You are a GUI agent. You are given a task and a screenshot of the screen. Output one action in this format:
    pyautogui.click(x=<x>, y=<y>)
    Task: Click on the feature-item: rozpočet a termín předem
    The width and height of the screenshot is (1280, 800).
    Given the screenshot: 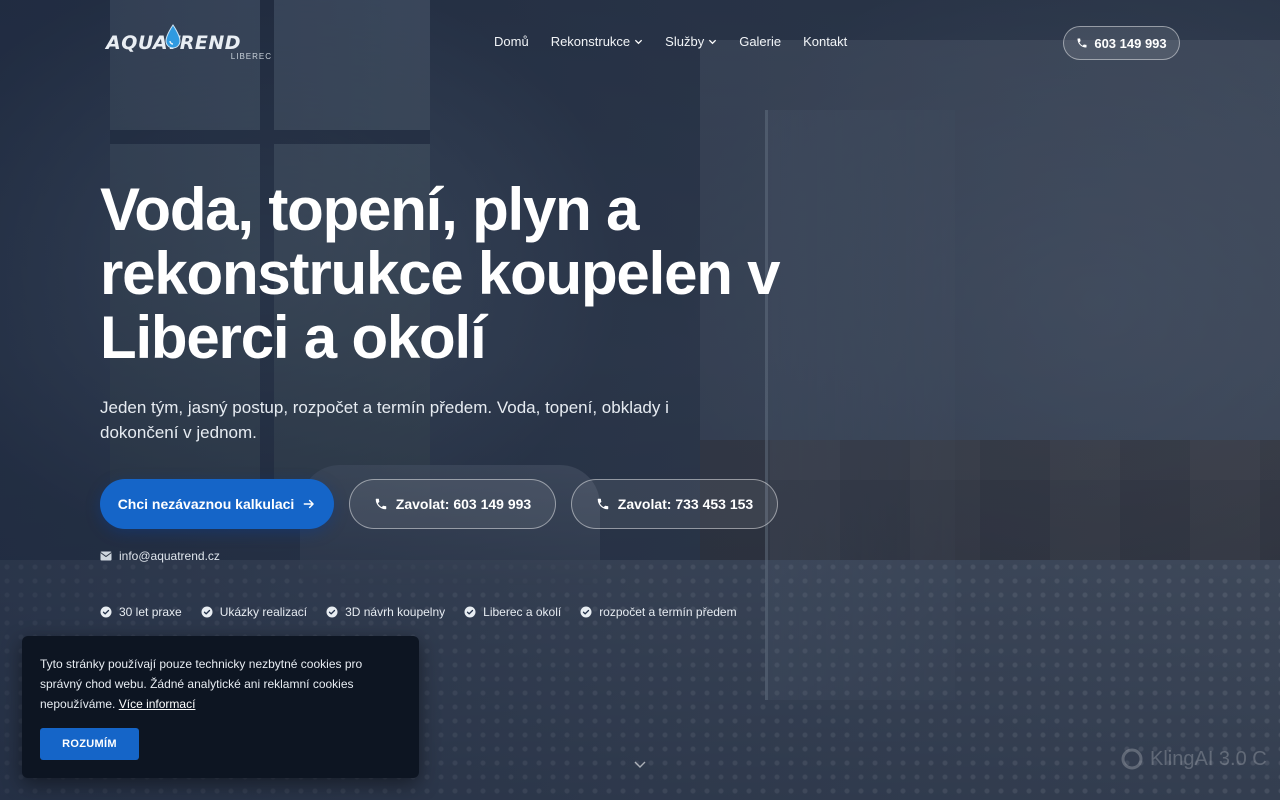 What is the action you would take?
    pyautogui.click(x=658, y=612)
    